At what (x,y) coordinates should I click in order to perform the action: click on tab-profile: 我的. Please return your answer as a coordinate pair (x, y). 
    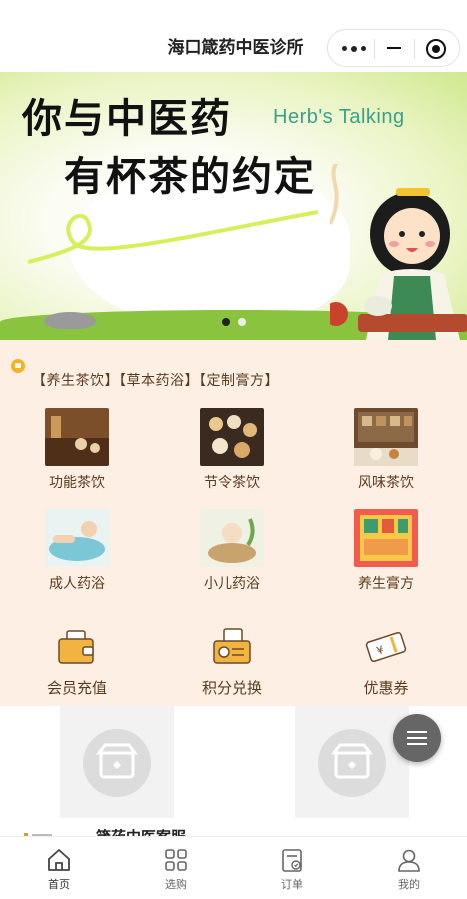
    Looking at the image, I should click on (409, 869).